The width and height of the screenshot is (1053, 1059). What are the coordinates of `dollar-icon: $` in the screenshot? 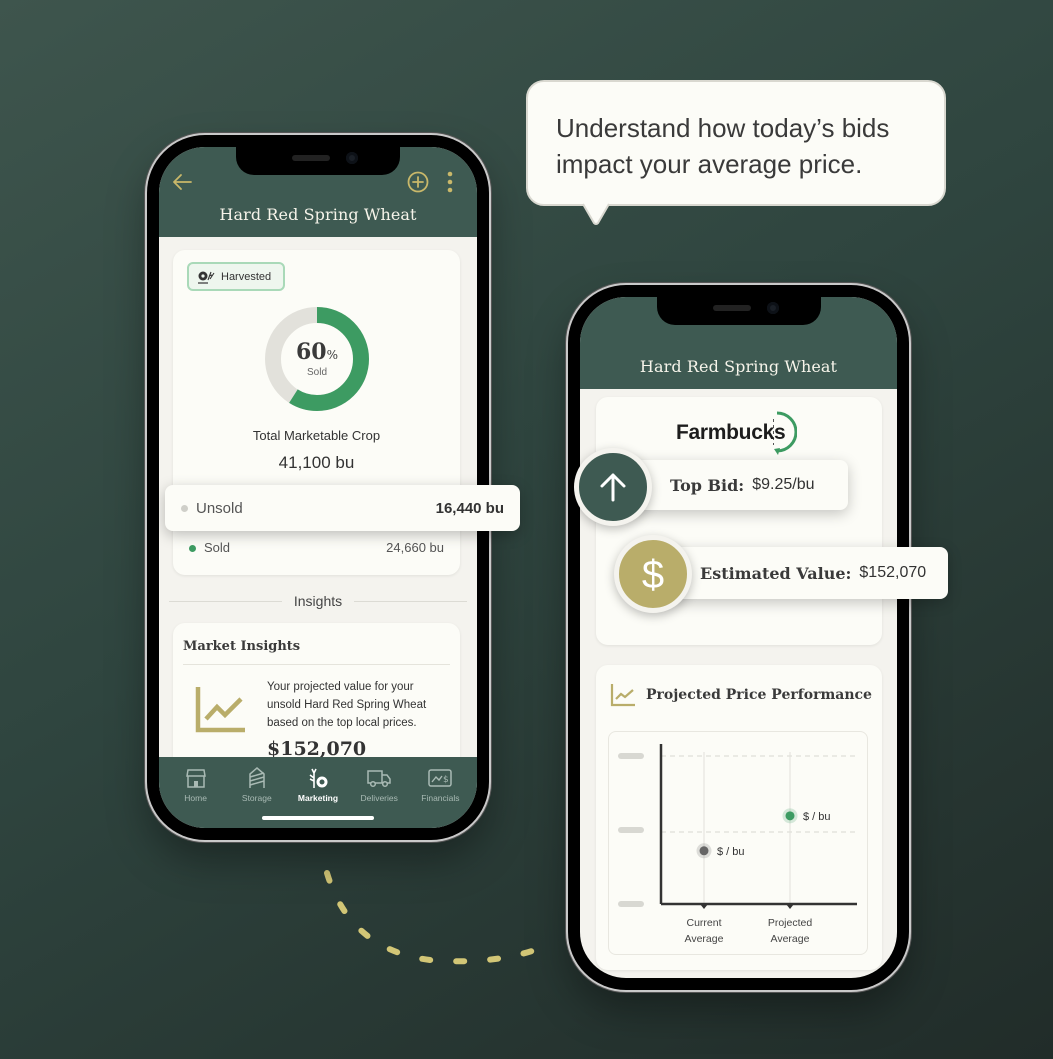 It's located at (653, 574).